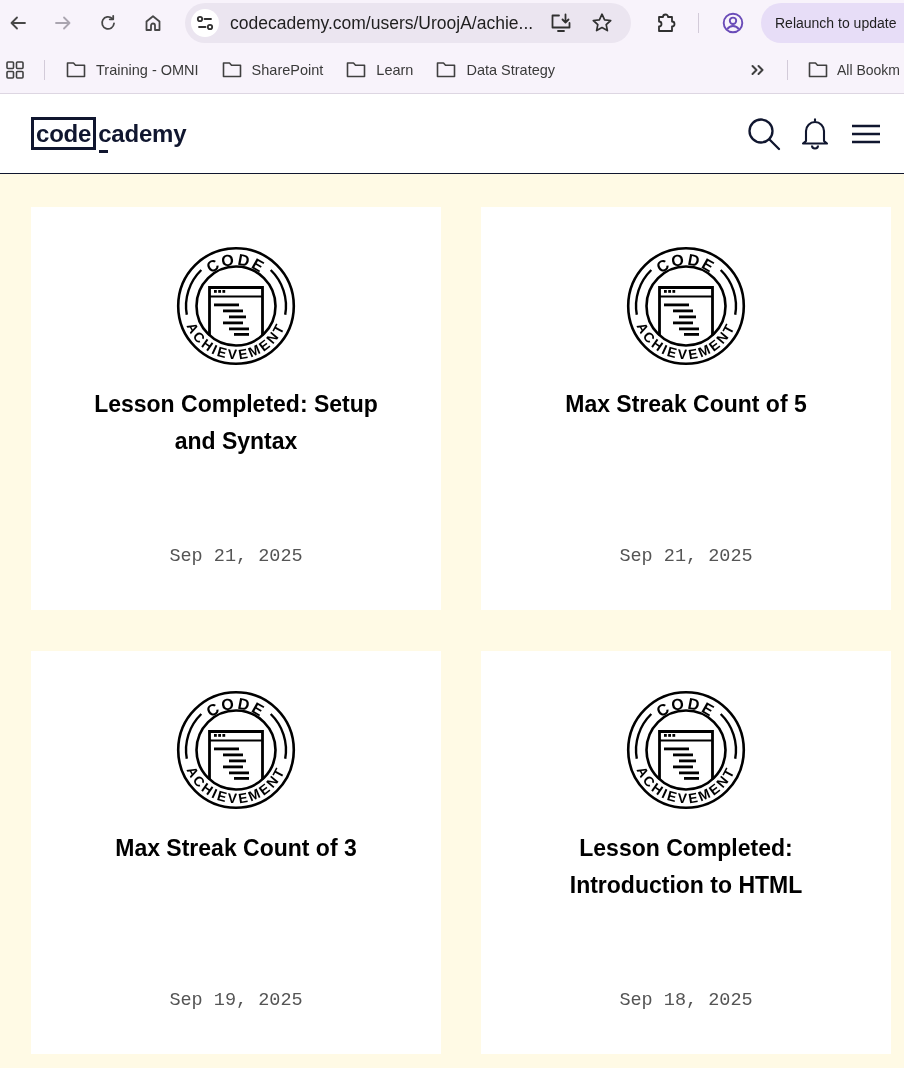  Describe the element at coordinates (866, 133) in the screenshot. I see `menu-icon` at that location.